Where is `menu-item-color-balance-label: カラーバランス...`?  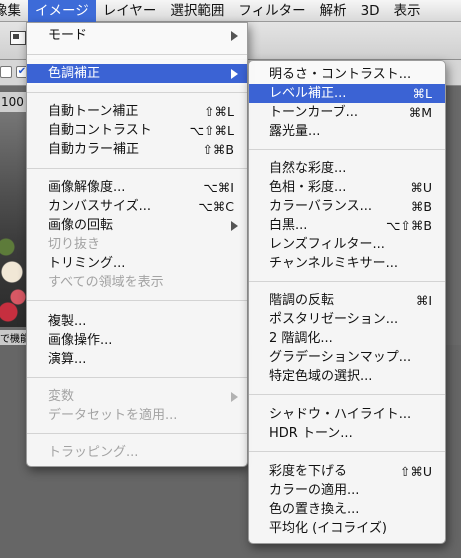
menu-item-color-balance-label: カラーバランス... is located at coordinates (321, 206).